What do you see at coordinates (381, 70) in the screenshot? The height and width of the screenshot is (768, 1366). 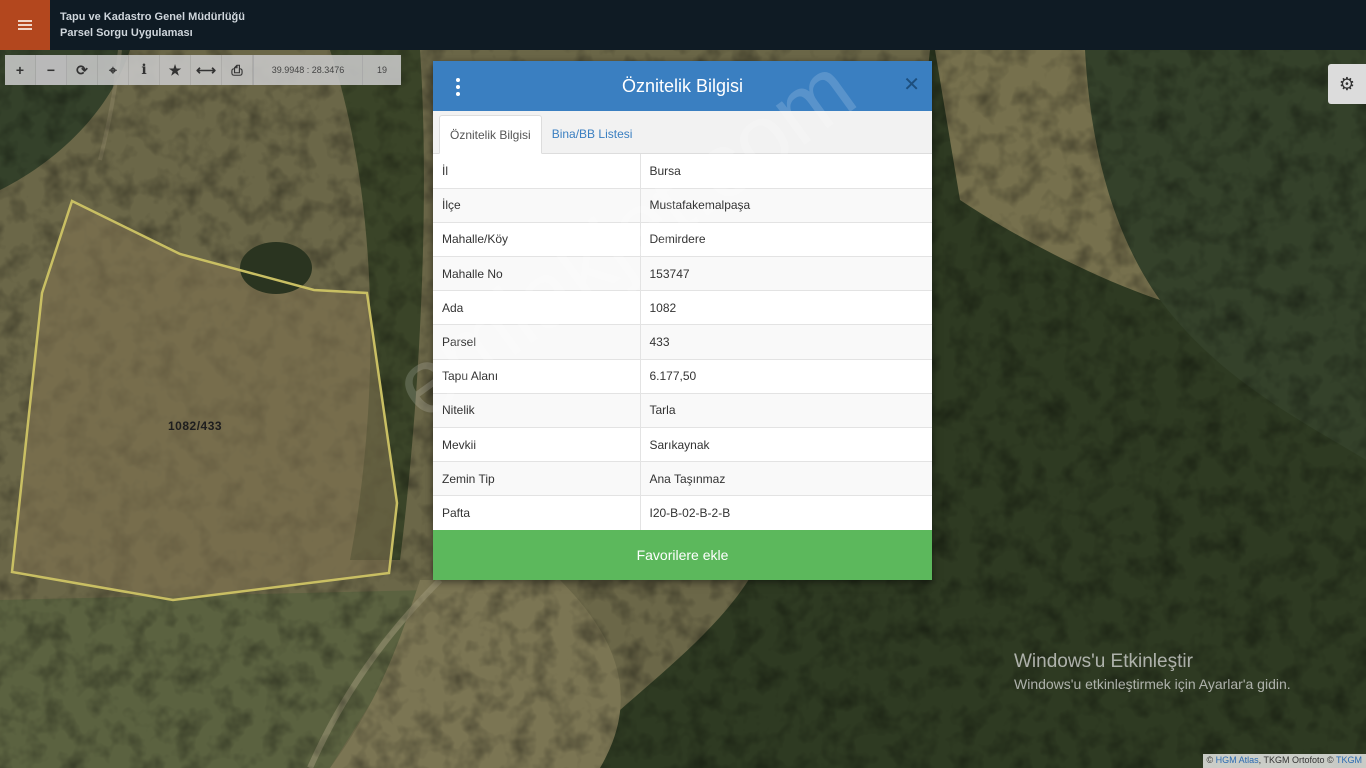 I see `zoom-level: 19` at bounding box center [381, 70].